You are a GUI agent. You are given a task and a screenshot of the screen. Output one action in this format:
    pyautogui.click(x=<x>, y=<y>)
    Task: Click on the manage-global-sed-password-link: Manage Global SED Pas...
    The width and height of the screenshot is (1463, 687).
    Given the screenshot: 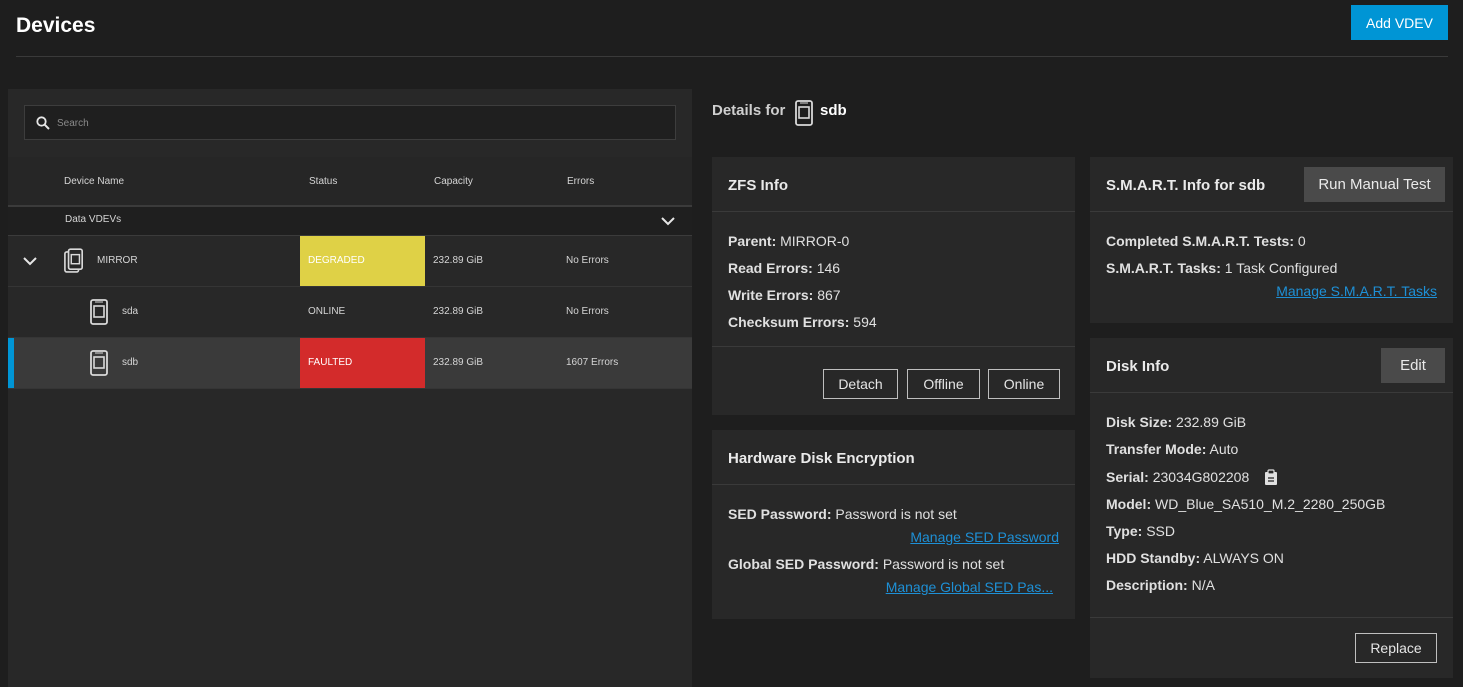 What is the action you would take?
    pyautogui.click(x=969, y=587)
    